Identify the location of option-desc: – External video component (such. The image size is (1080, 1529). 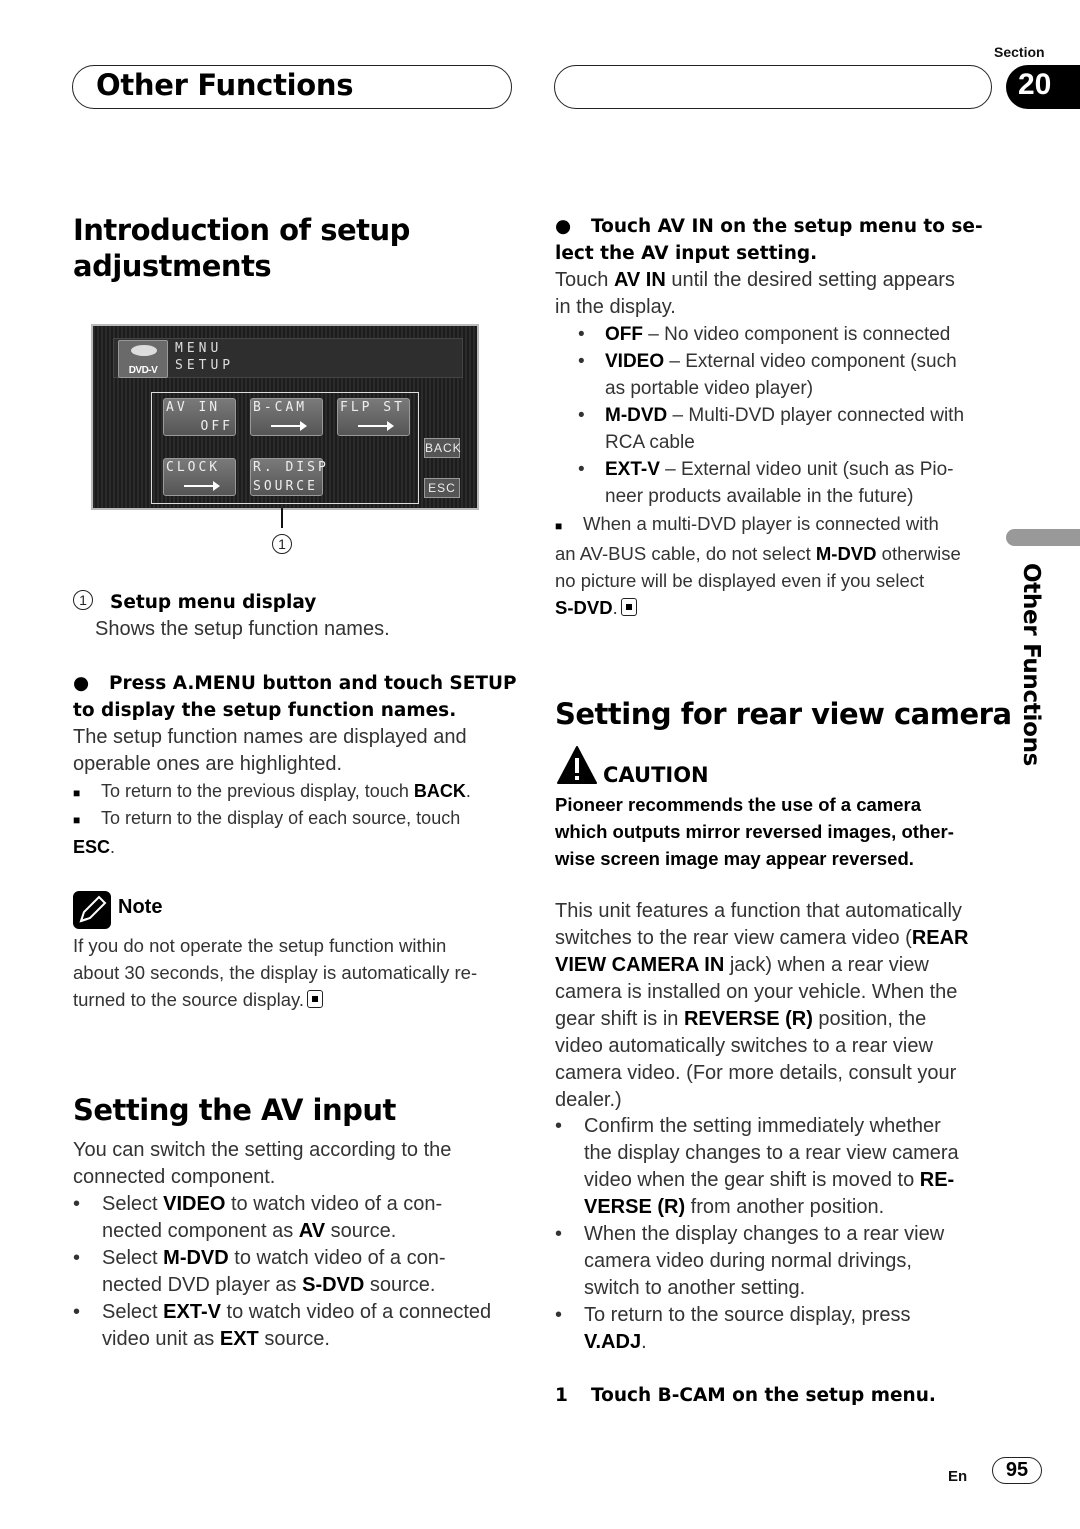
(810, 361).